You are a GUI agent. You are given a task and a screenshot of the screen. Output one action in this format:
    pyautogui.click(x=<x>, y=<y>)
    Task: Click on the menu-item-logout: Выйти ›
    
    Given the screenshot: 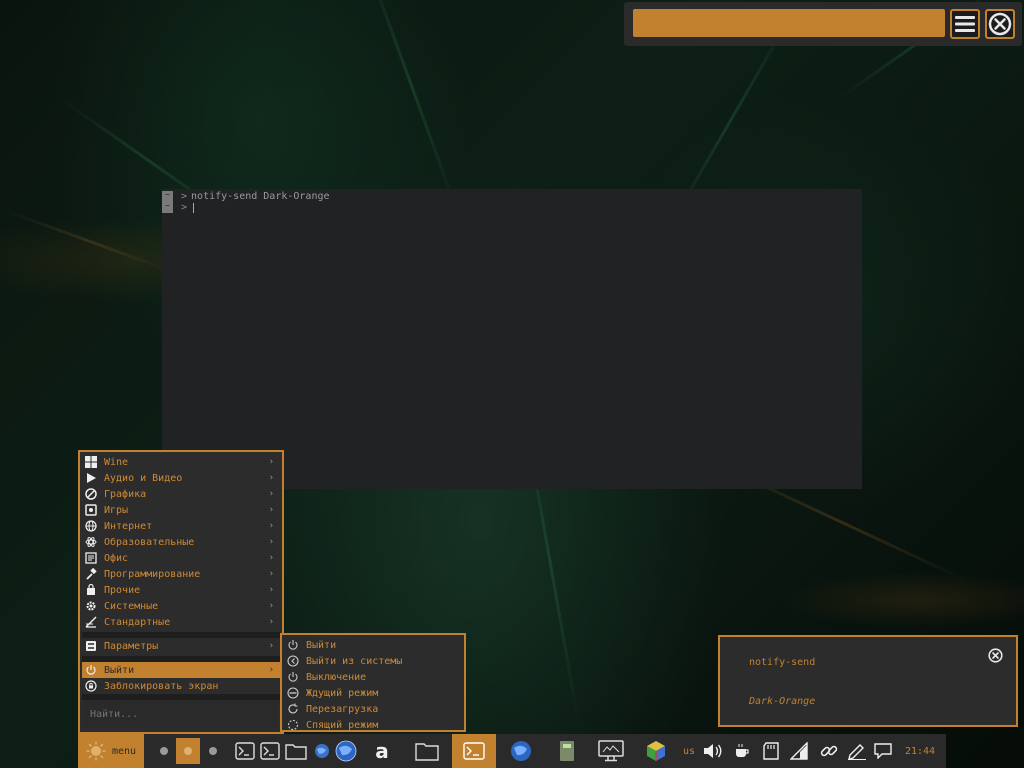 What is the action you would take?
    pyautogui.click(x=181, y=670)
    